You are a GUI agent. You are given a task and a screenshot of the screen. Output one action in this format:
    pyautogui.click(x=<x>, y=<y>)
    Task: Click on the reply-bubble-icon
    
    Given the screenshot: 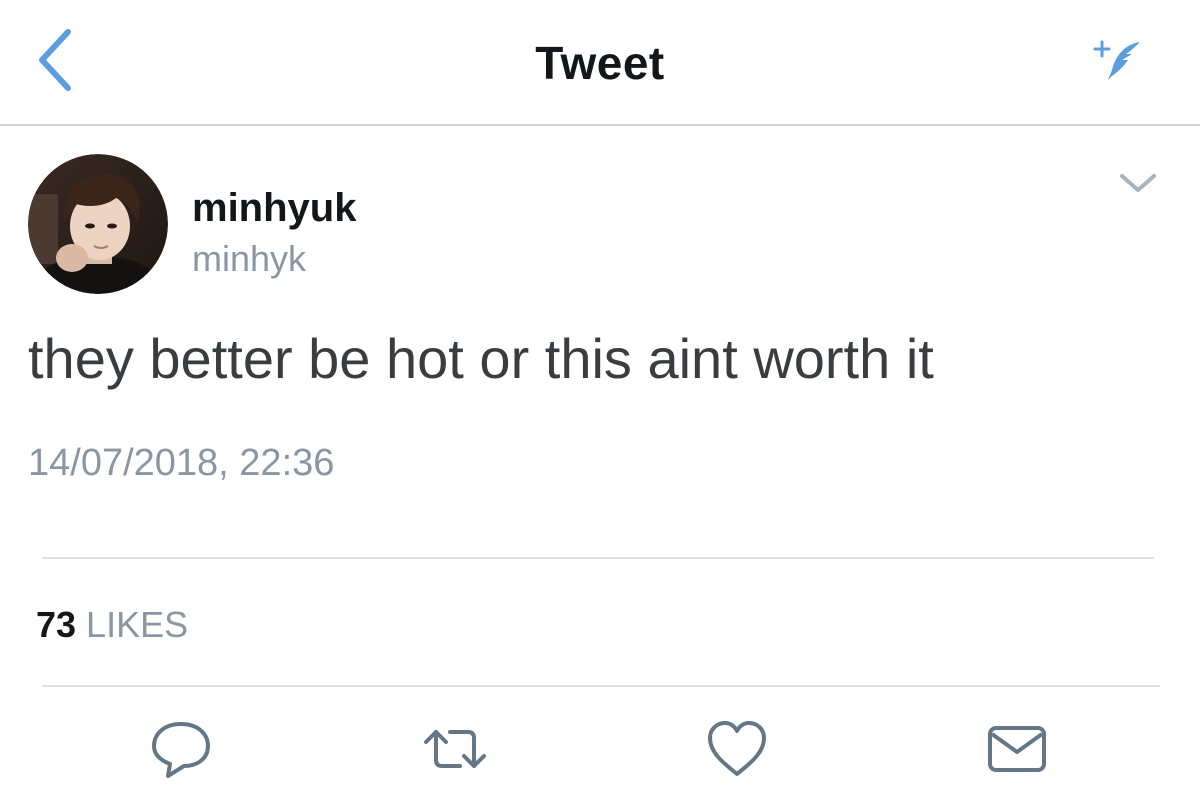 What is the action you would take?
    pyautogui.click(x=181, y=750)
    